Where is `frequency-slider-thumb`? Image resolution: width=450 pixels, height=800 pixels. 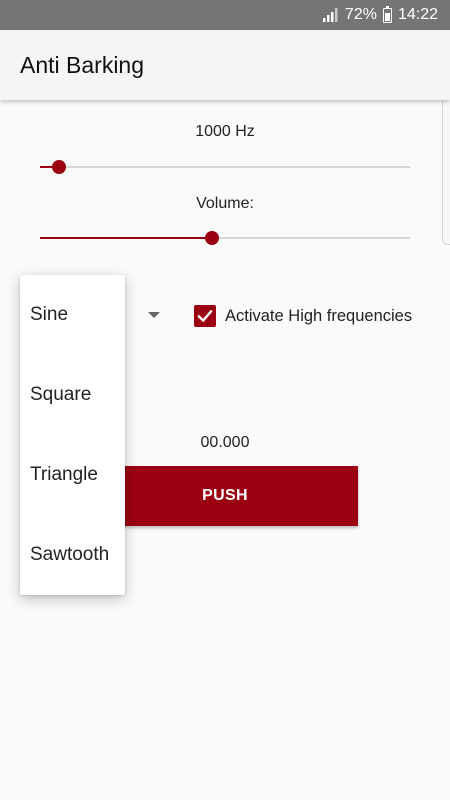
frequency-slider-thumb is located at coordinates (58, 167).